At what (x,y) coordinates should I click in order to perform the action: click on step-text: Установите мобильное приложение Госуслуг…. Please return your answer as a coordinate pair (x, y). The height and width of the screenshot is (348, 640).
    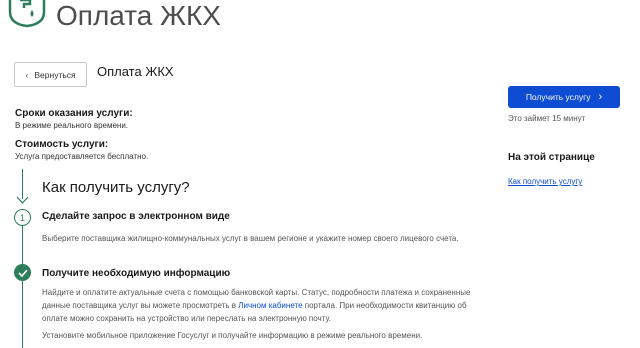
    Looking at the image, I should click on (232, 335).